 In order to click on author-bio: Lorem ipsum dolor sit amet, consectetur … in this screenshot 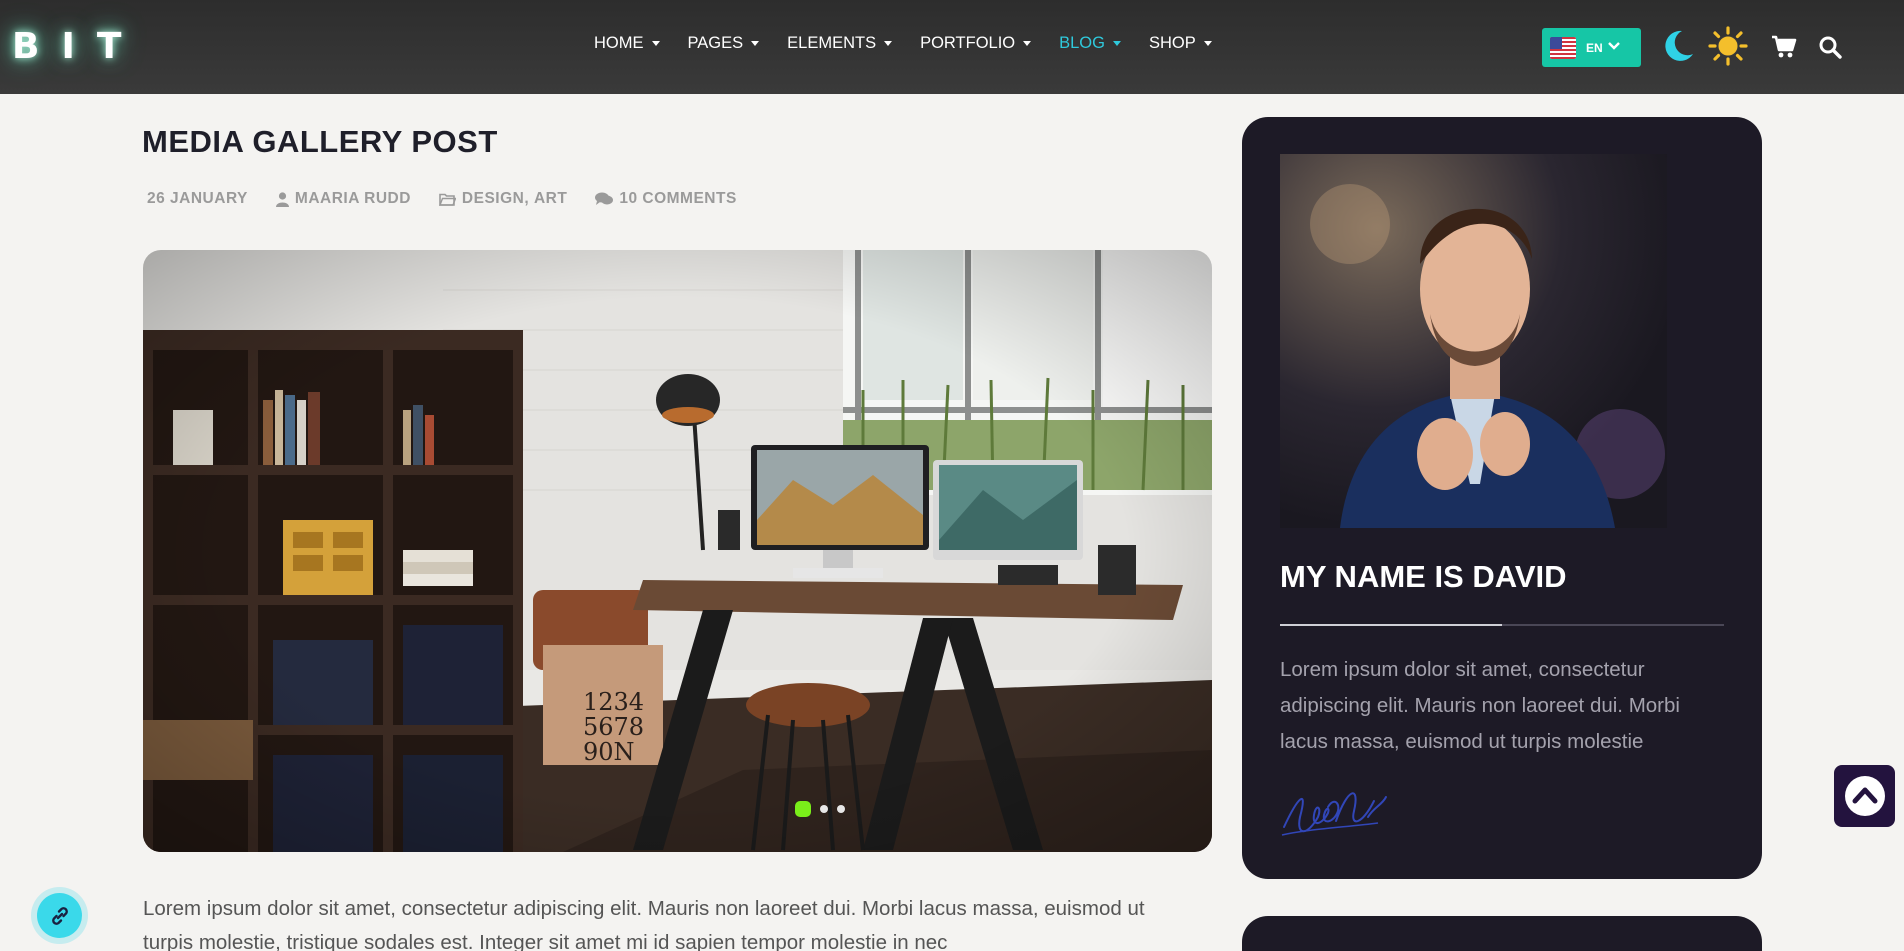, I will do `click(1480, 705)`.